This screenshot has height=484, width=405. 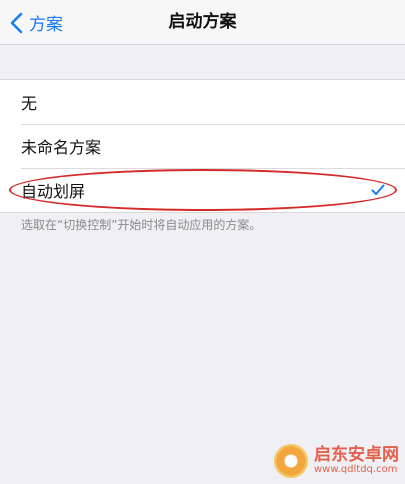 I want to click on option-auto-scan: 自动划屏, so click(x=202, y=190).